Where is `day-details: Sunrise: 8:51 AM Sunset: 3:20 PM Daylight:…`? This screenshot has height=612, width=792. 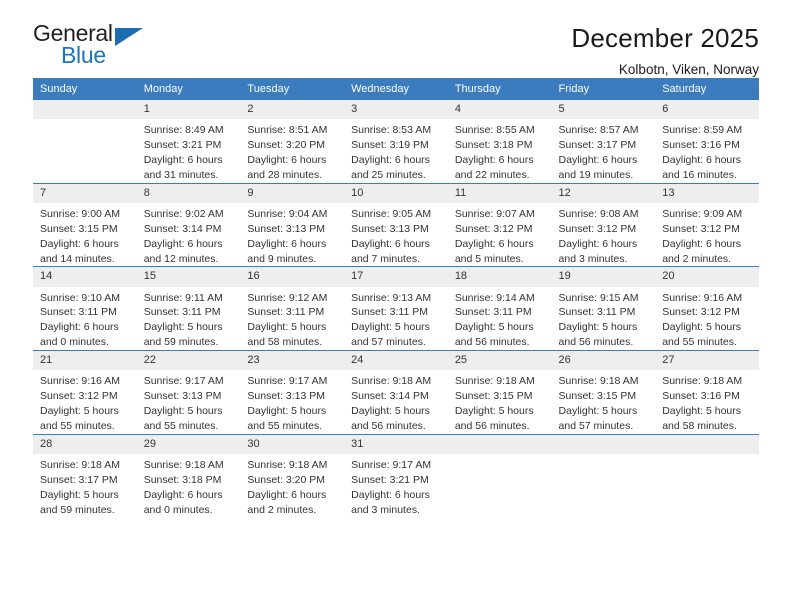
day-details: Sunrise: 8:51 AM Sunset: 3:20 PM Daylight:… is located at coordinates (292, 151).